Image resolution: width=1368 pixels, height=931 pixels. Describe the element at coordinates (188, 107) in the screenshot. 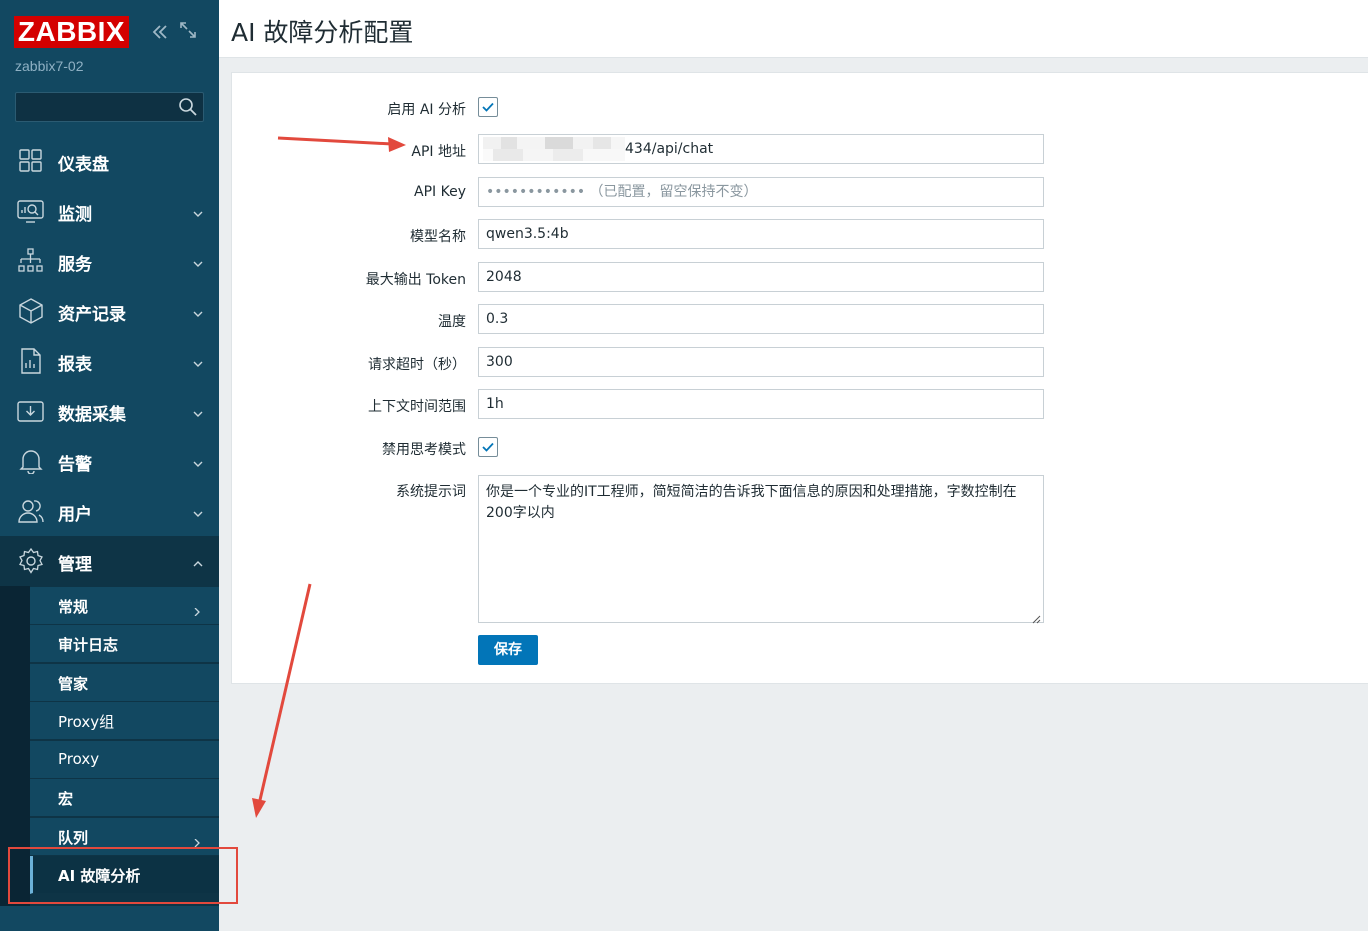

I see `search-icon` at that location.